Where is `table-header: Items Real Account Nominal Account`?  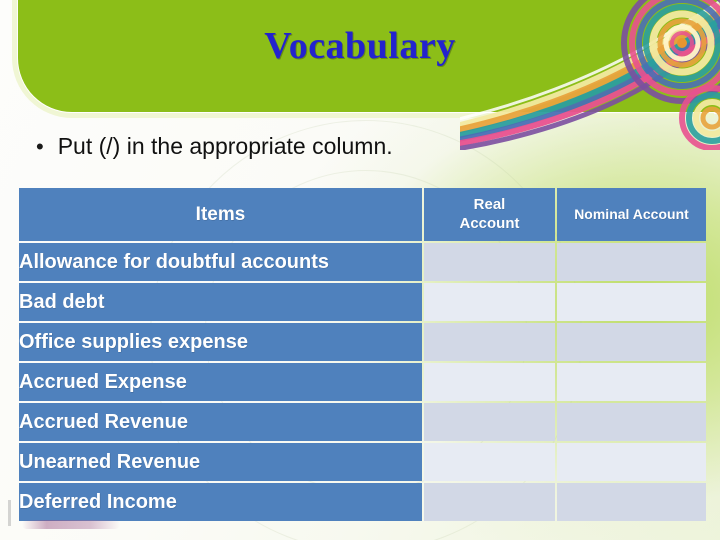
table-header: Items Real Account Nominal Account is located at coordinates (362, 214).